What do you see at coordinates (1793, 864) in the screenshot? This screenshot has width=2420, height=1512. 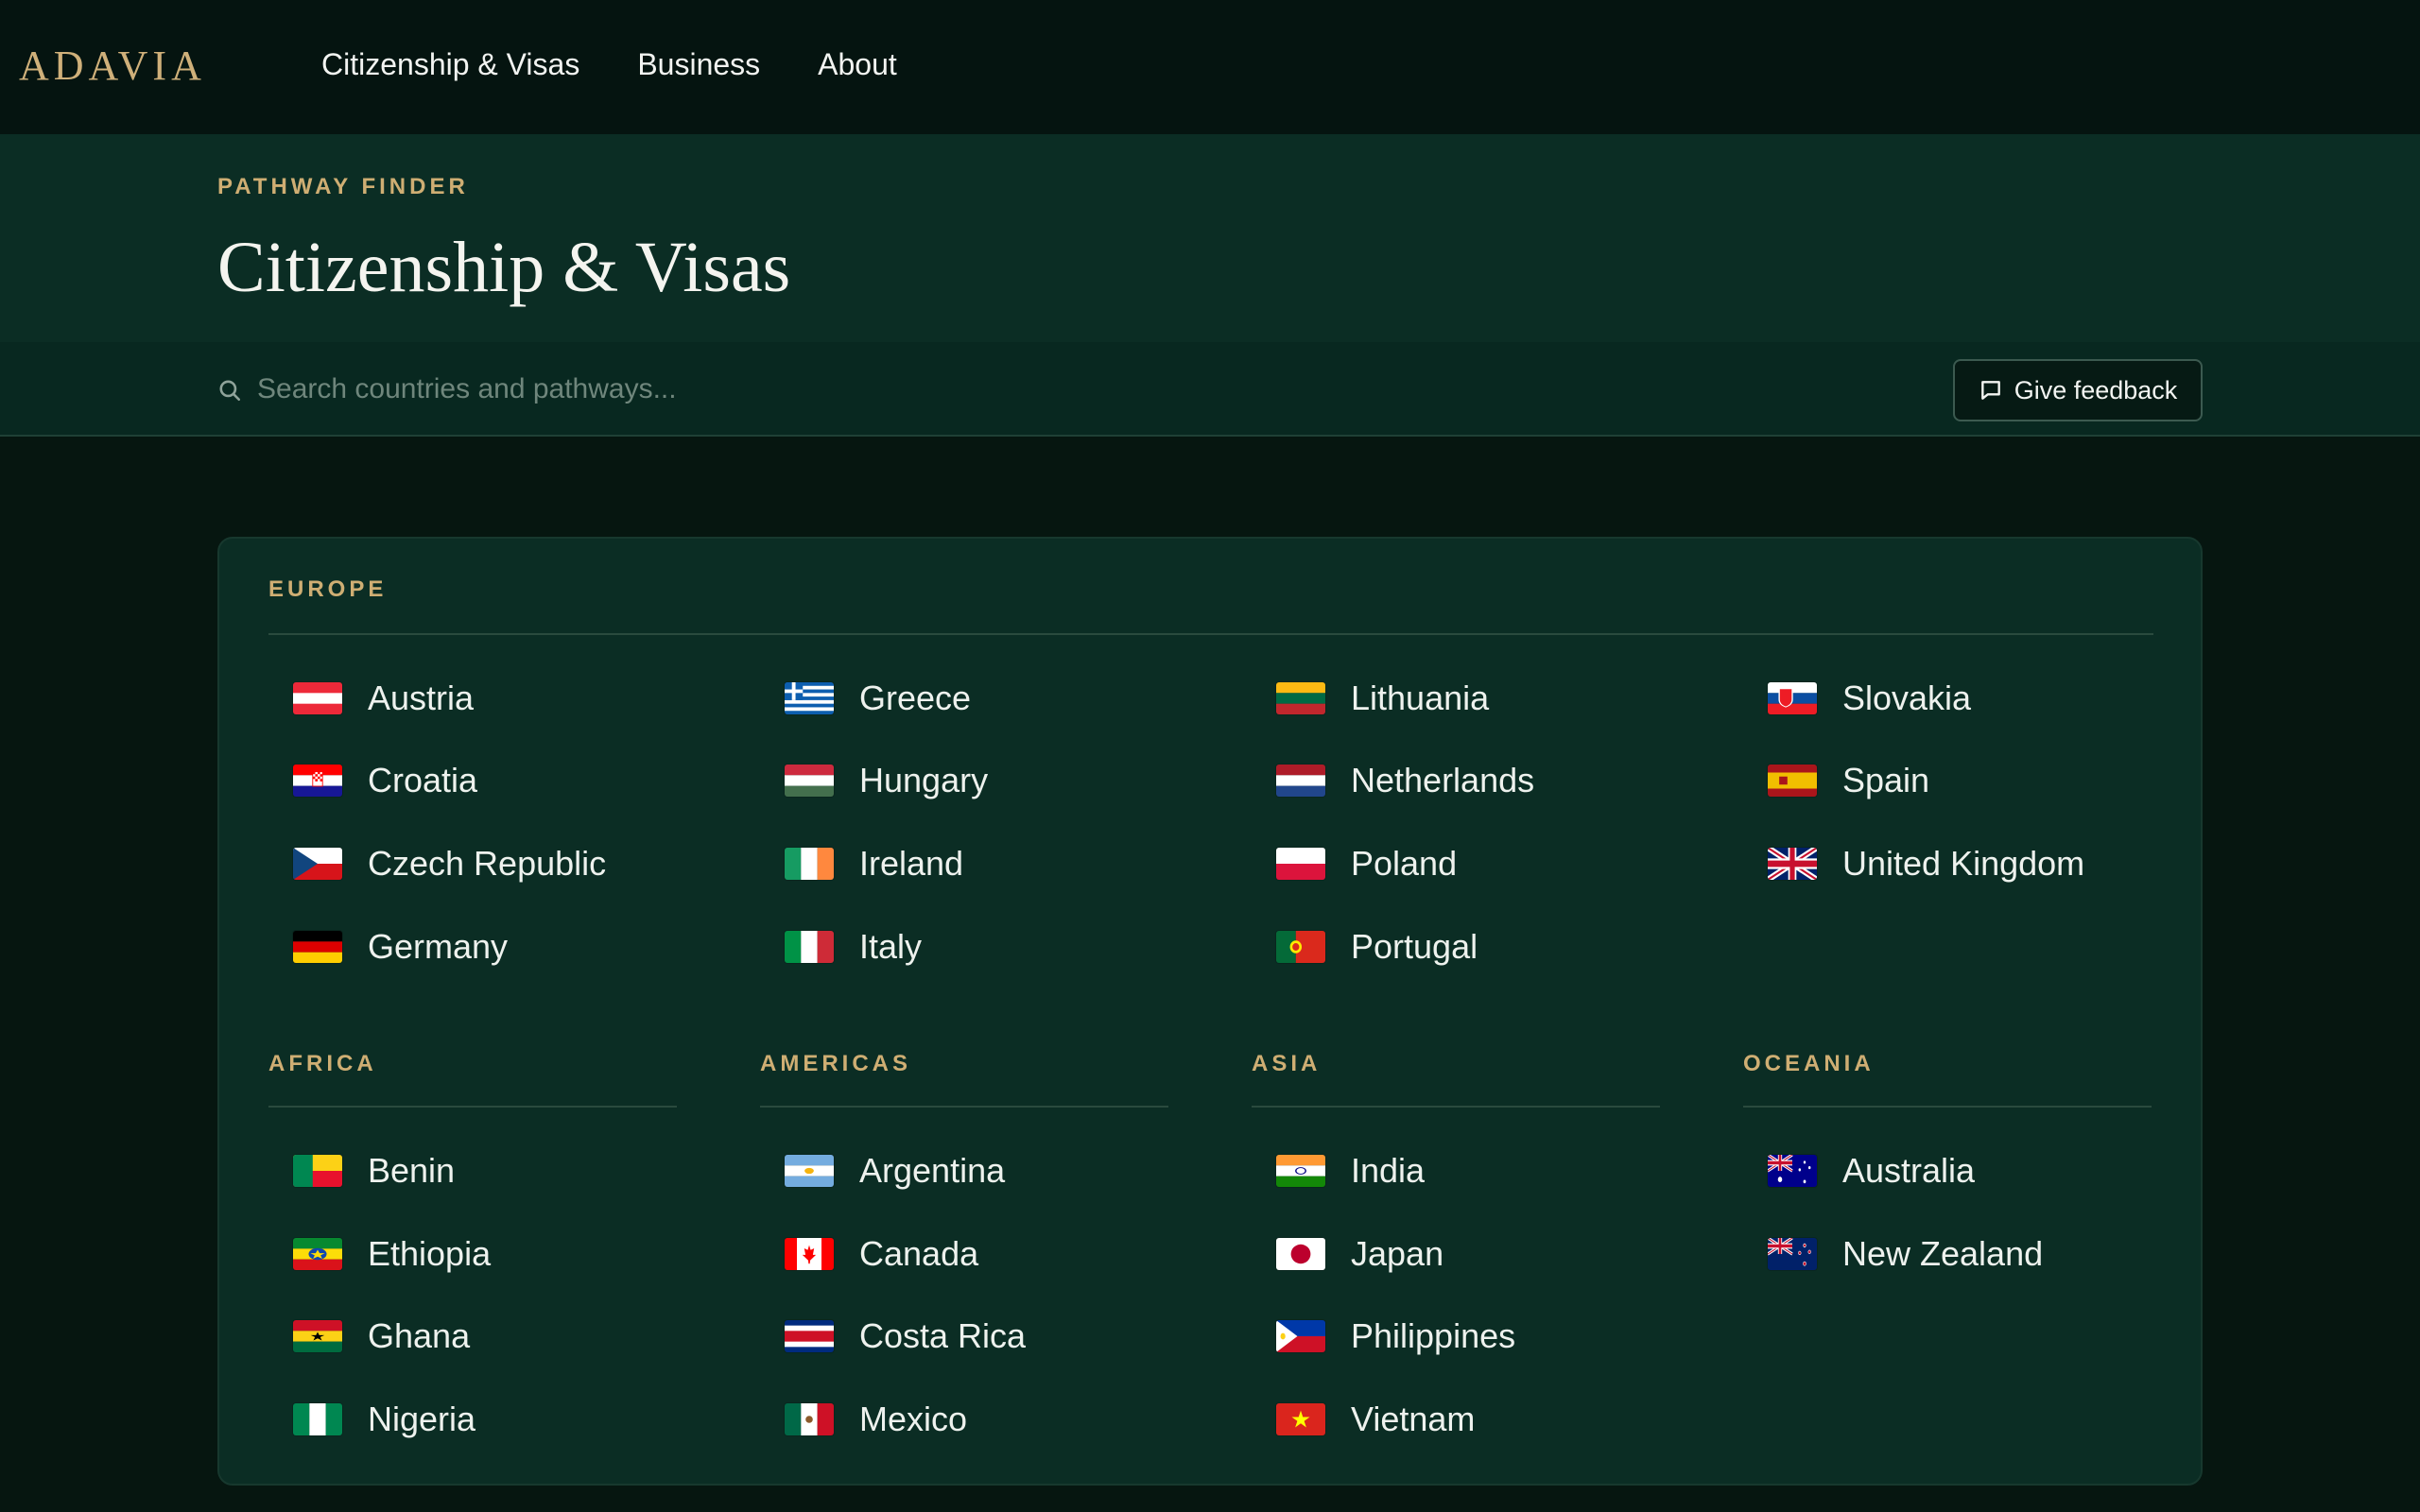 I see `united-kingdom-flag-icon` at bounding box center [1793, 864].